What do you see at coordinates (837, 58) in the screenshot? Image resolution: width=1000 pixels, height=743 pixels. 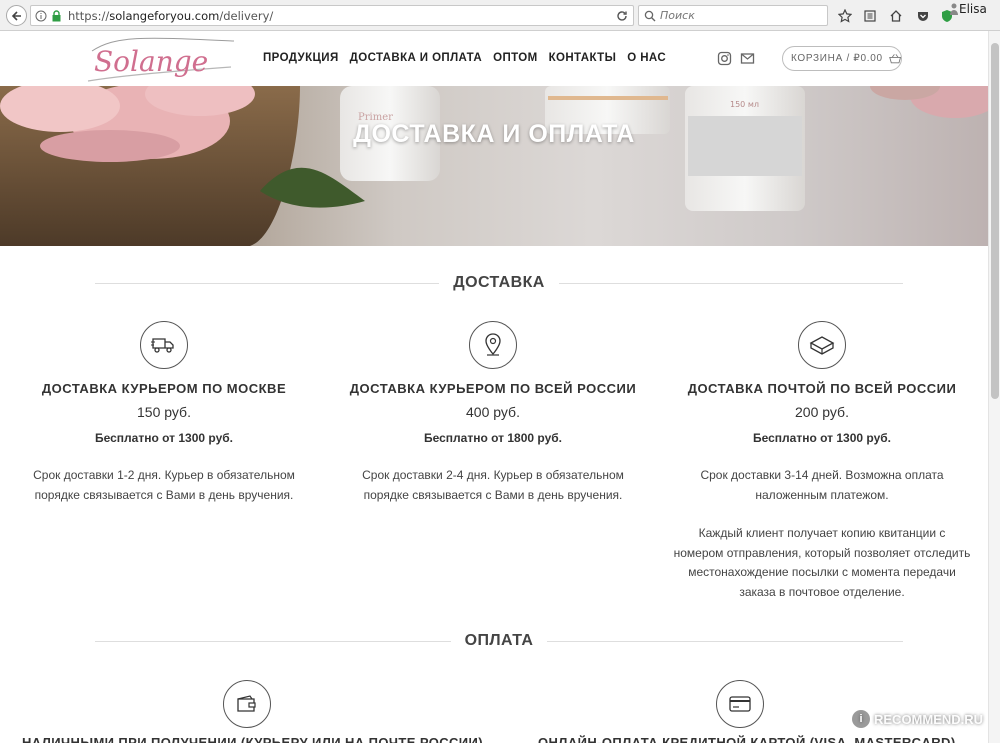 I see `cart-label: КОРЗИНА / ₽0.00` at bounding box center [837, 58].